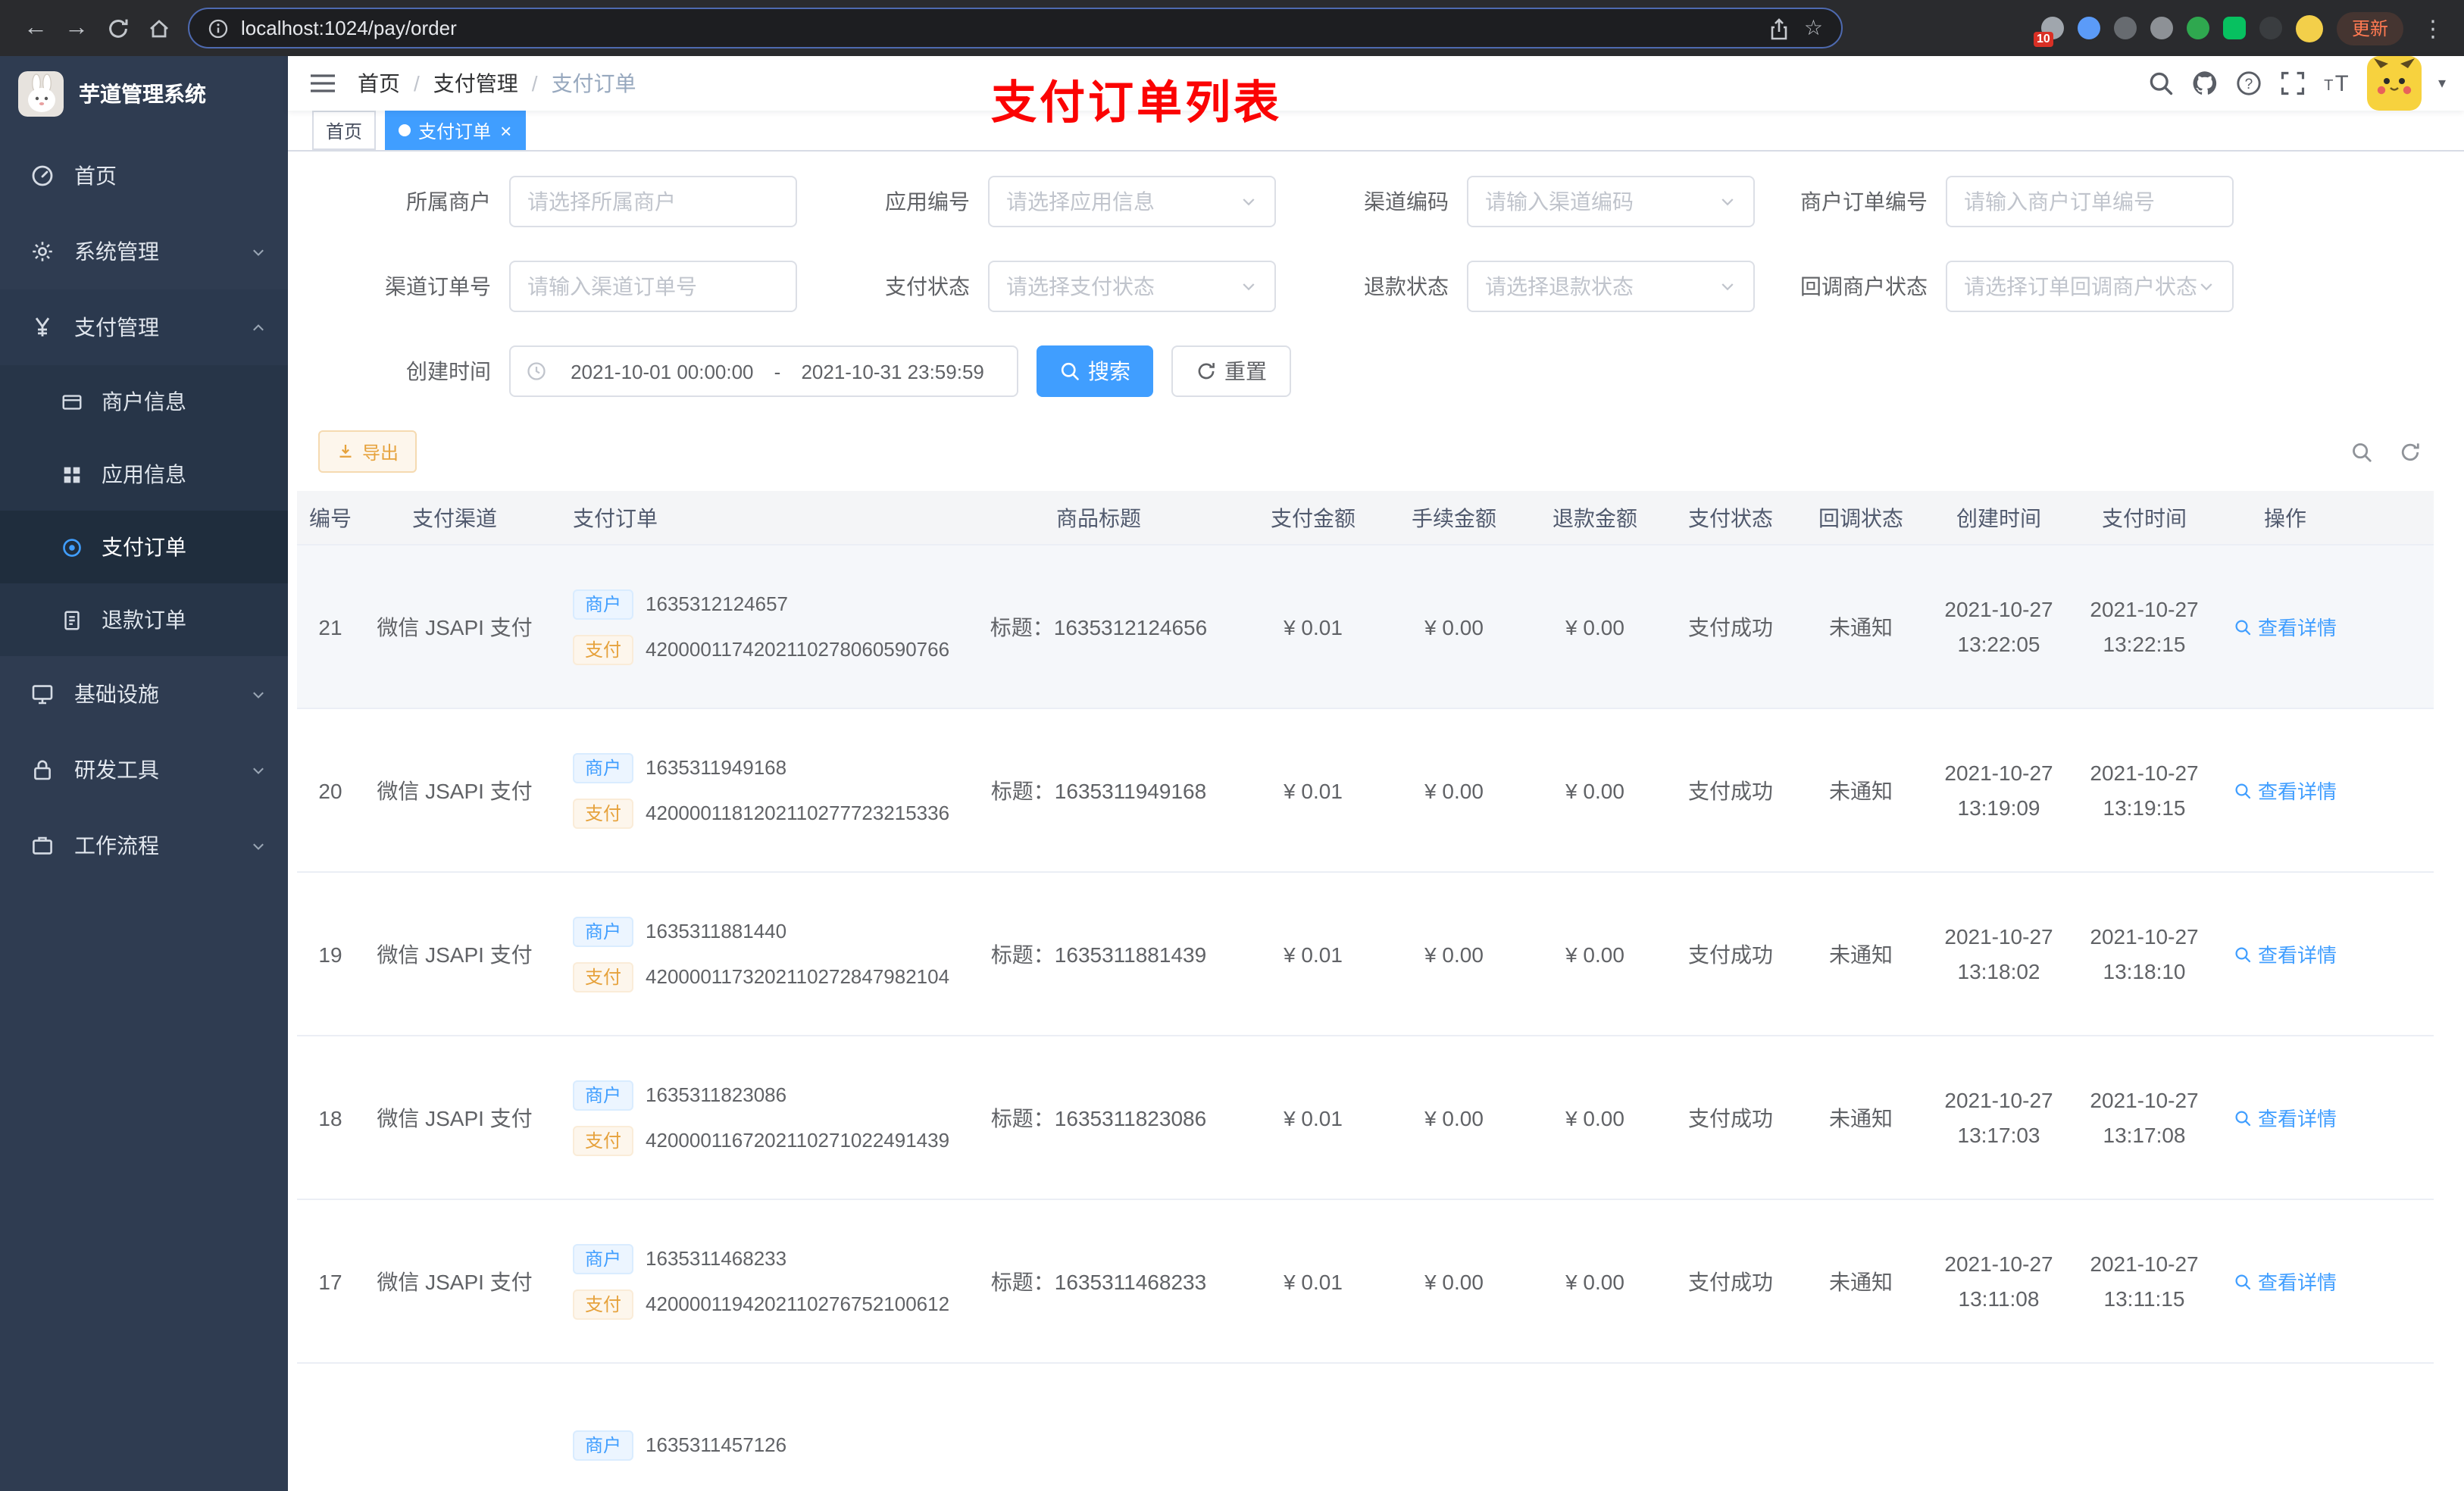 This screenshot has width=2464, height=1491. Describe the element at coordinates (42, 845) in the screenshot. I see `workflow-icon` at that location.